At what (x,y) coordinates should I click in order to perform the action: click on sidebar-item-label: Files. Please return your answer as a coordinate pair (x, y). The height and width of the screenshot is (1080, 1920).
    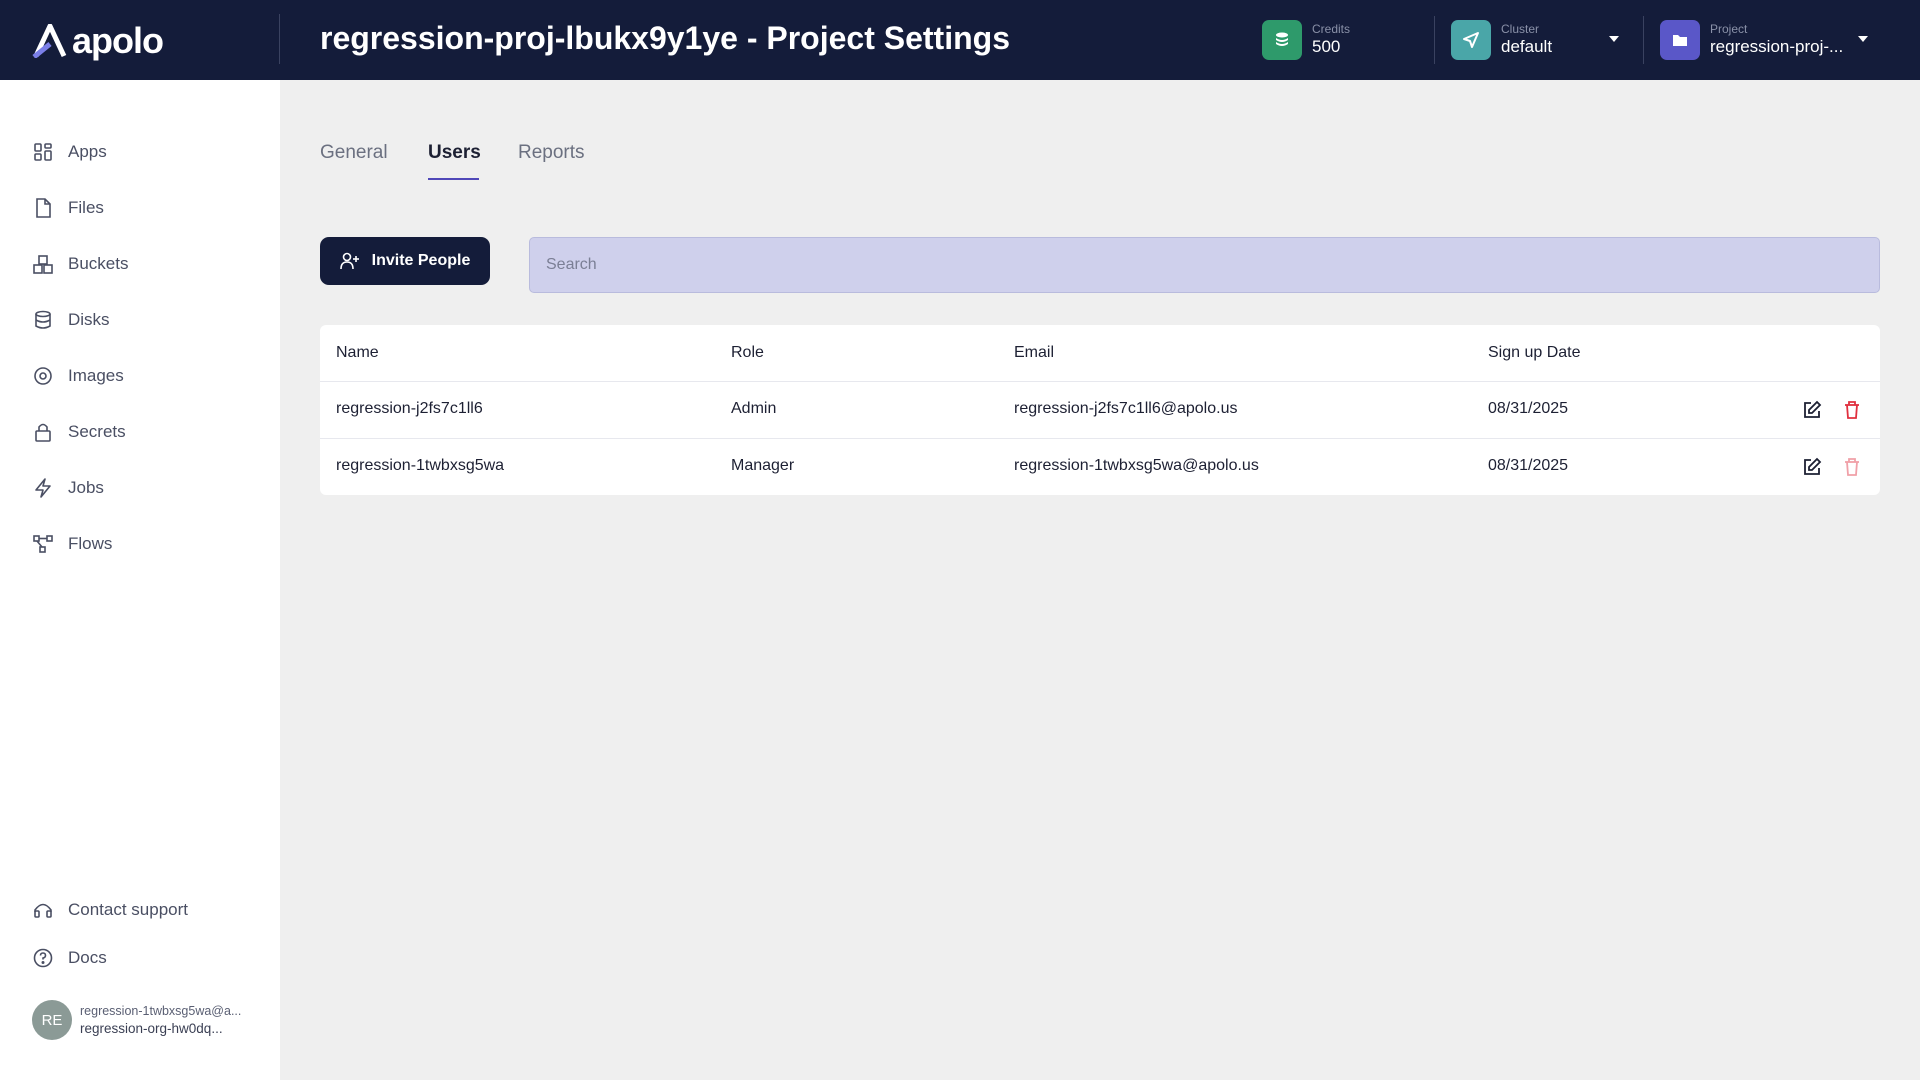
    Looking at the image, I should click on (86, 207).